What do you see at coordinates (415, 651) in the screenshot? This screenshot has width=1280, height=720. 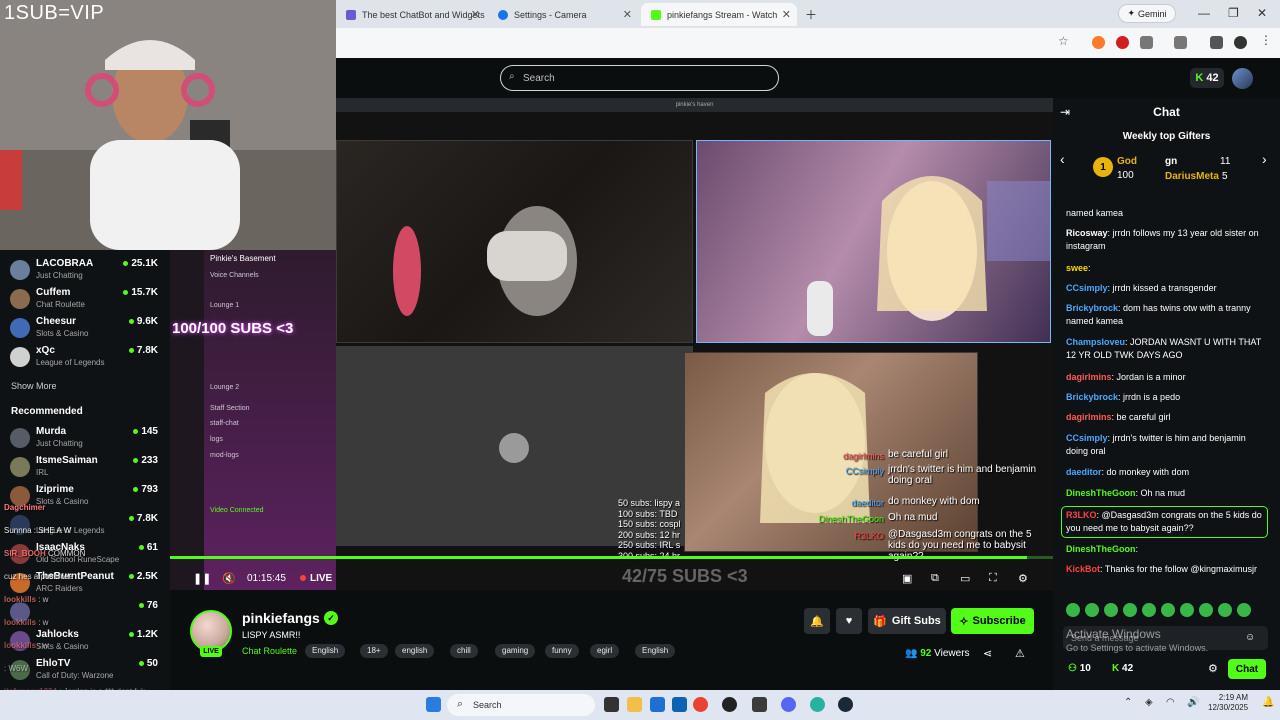 I see `stream-tag: english` at bounding box center [415, 651].